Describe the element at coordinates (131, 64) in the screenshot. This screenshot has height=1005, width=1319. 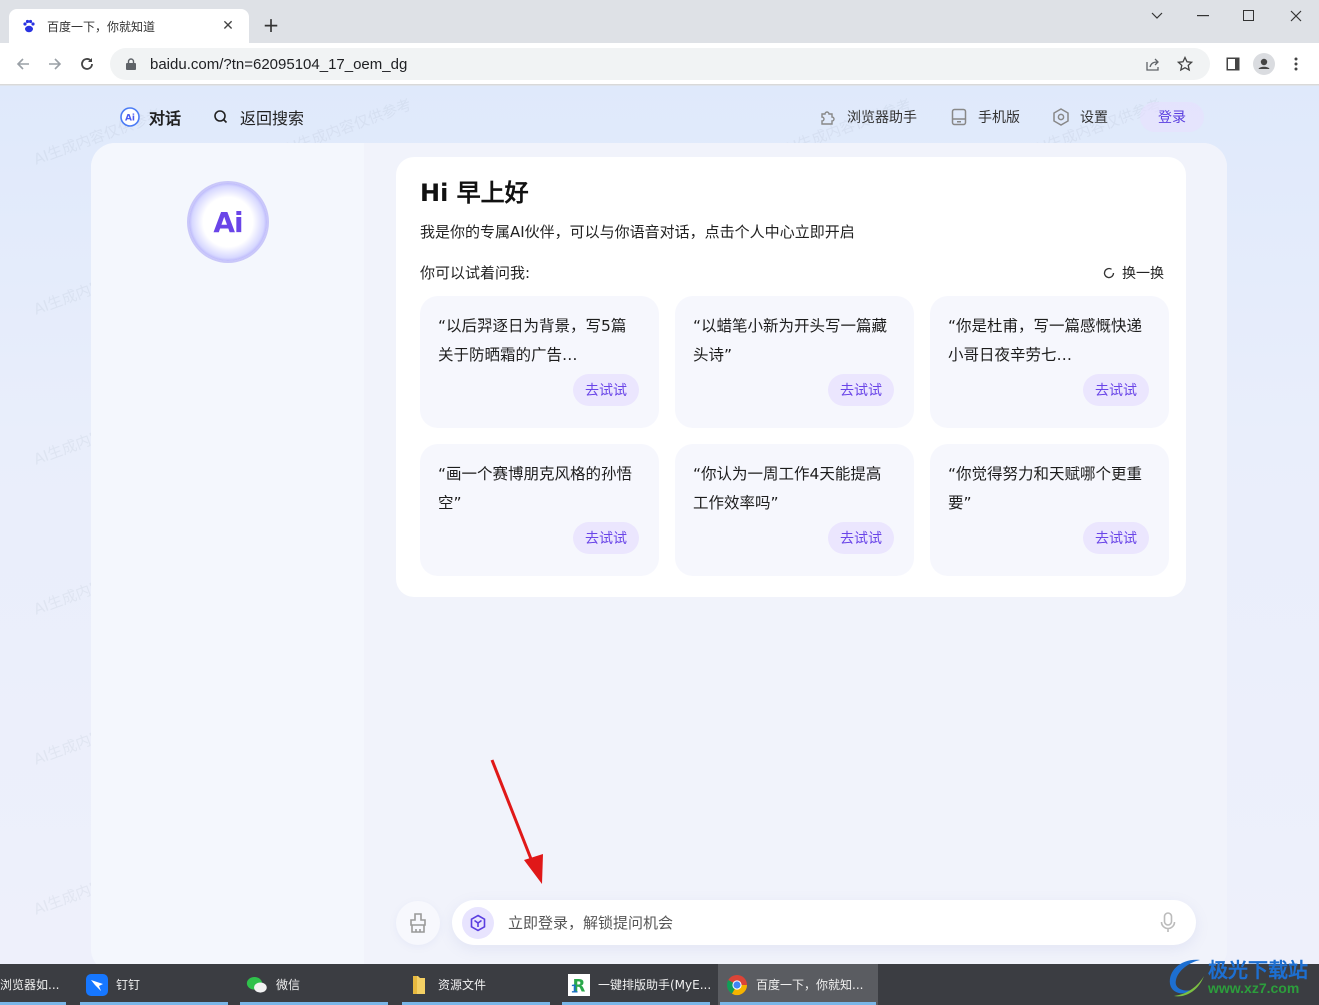
I see `lock-icon` at that location.